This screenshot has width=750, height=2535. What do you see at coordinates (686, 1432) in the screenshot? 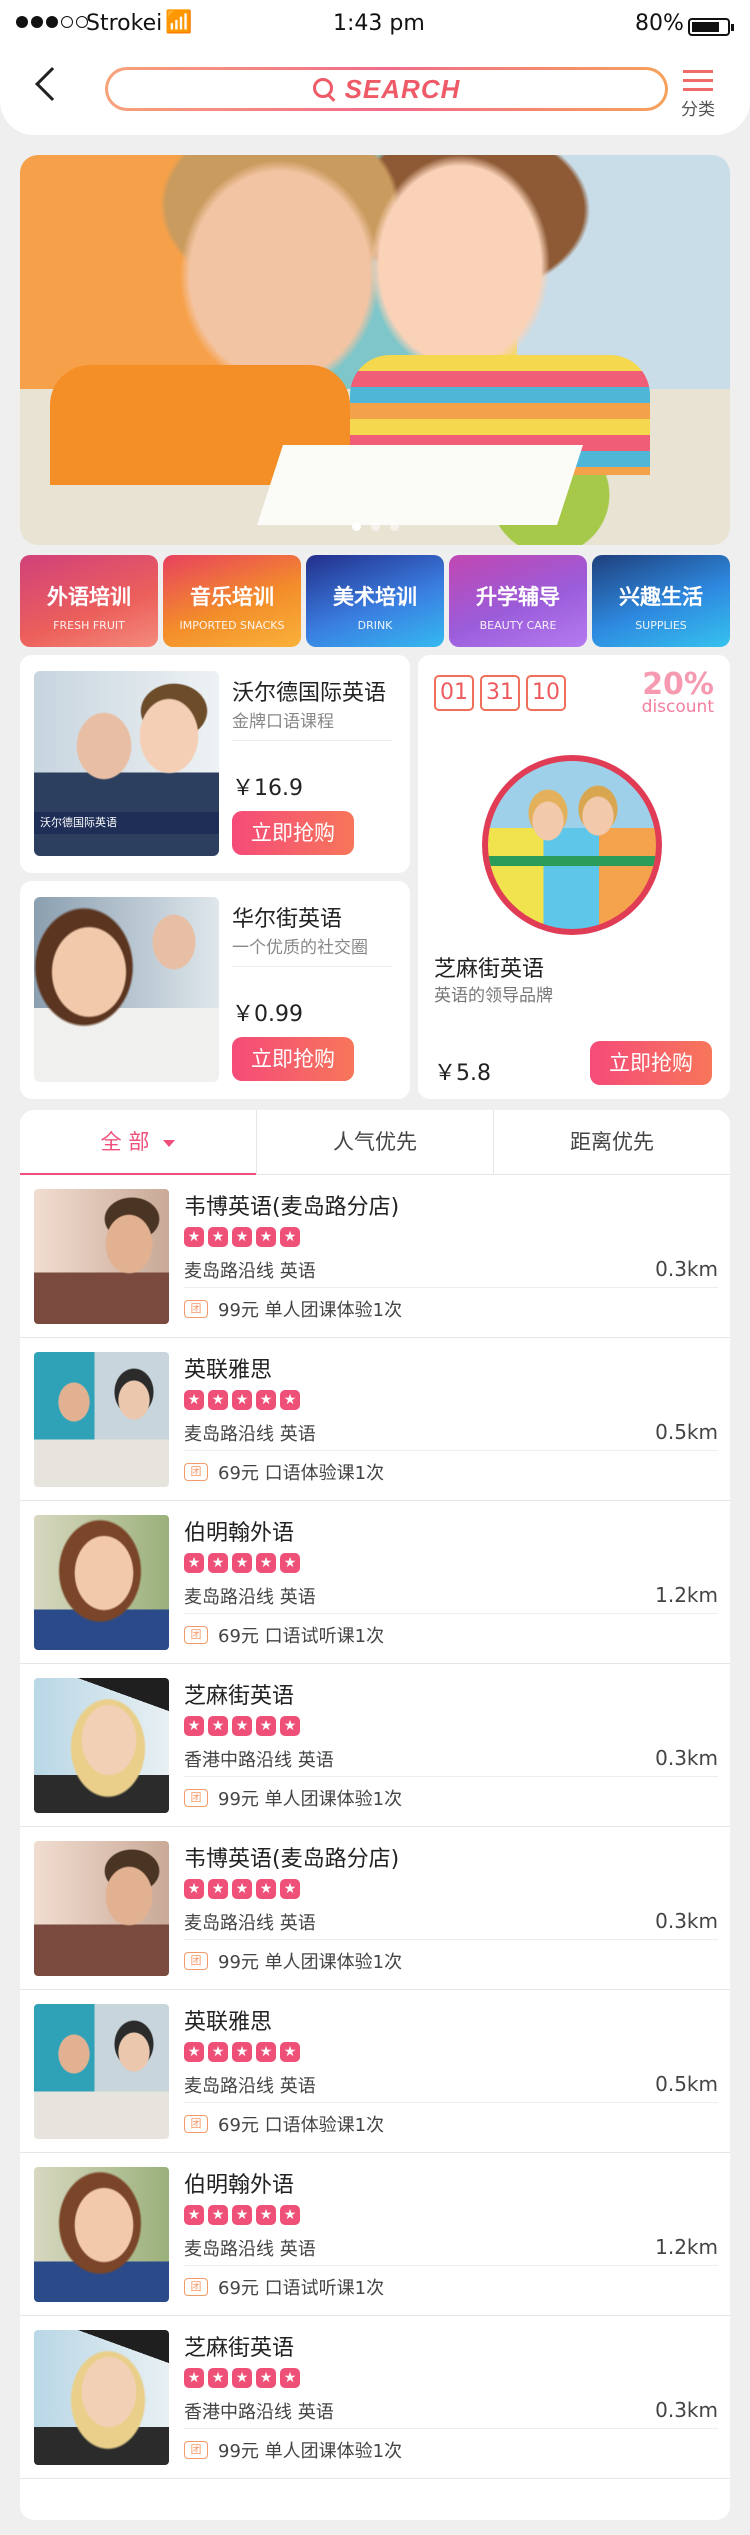
I see `listing-distance: 0.5km` at bounding box center [686, 1432].